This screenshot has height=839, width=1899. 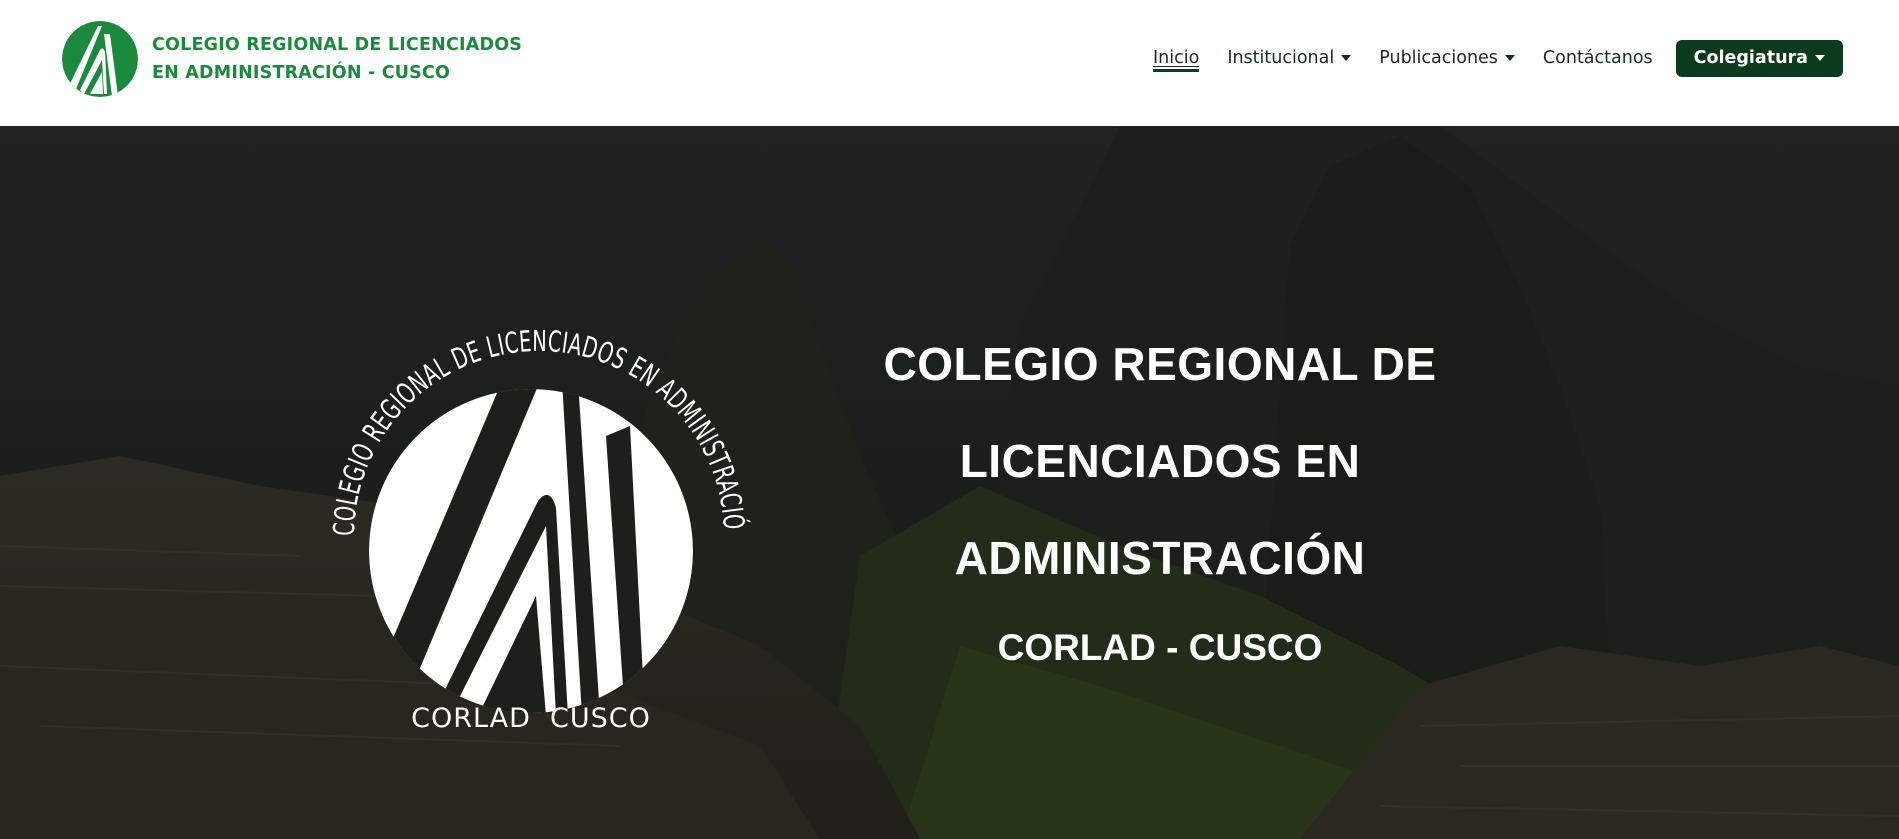 I want to click on seal-bottom-text: CORLAD CUSCO, so click(x=531, y=718).